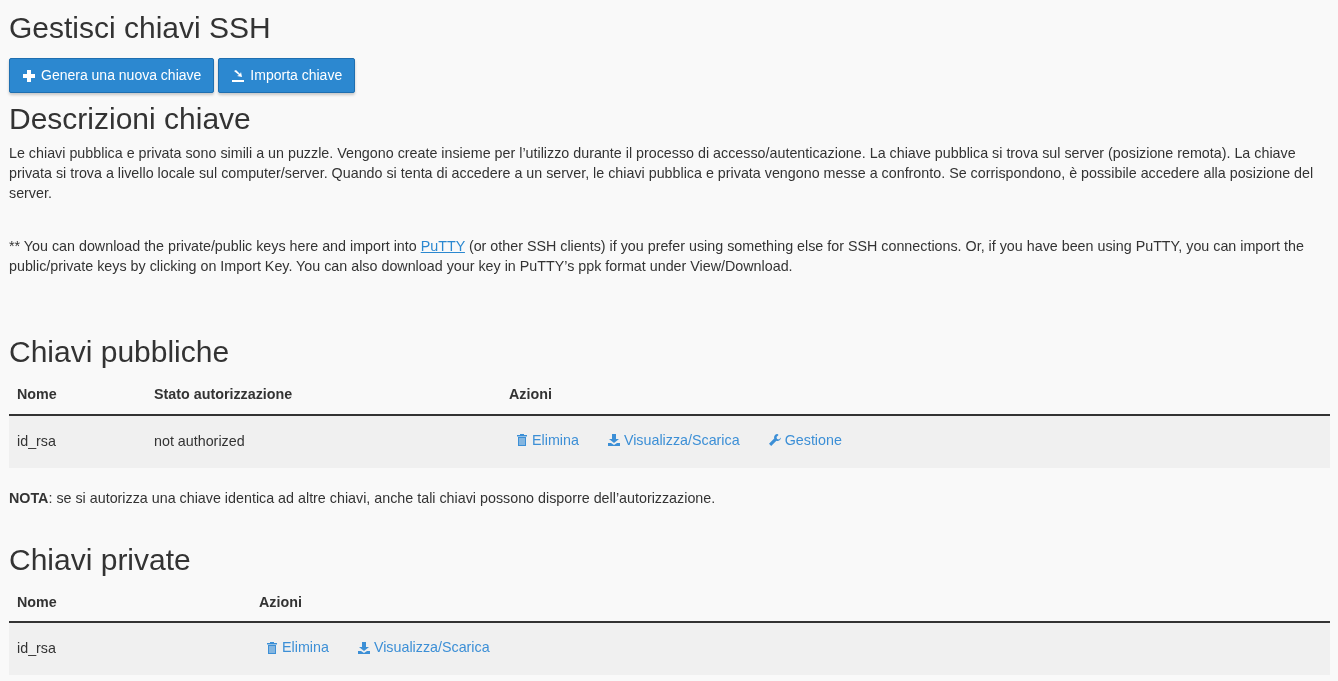 Image resolution: width=1338 pixels, height=681 pixels. I want to click on toolbar-button: Genera una nuova chiave, so click(112, 75).